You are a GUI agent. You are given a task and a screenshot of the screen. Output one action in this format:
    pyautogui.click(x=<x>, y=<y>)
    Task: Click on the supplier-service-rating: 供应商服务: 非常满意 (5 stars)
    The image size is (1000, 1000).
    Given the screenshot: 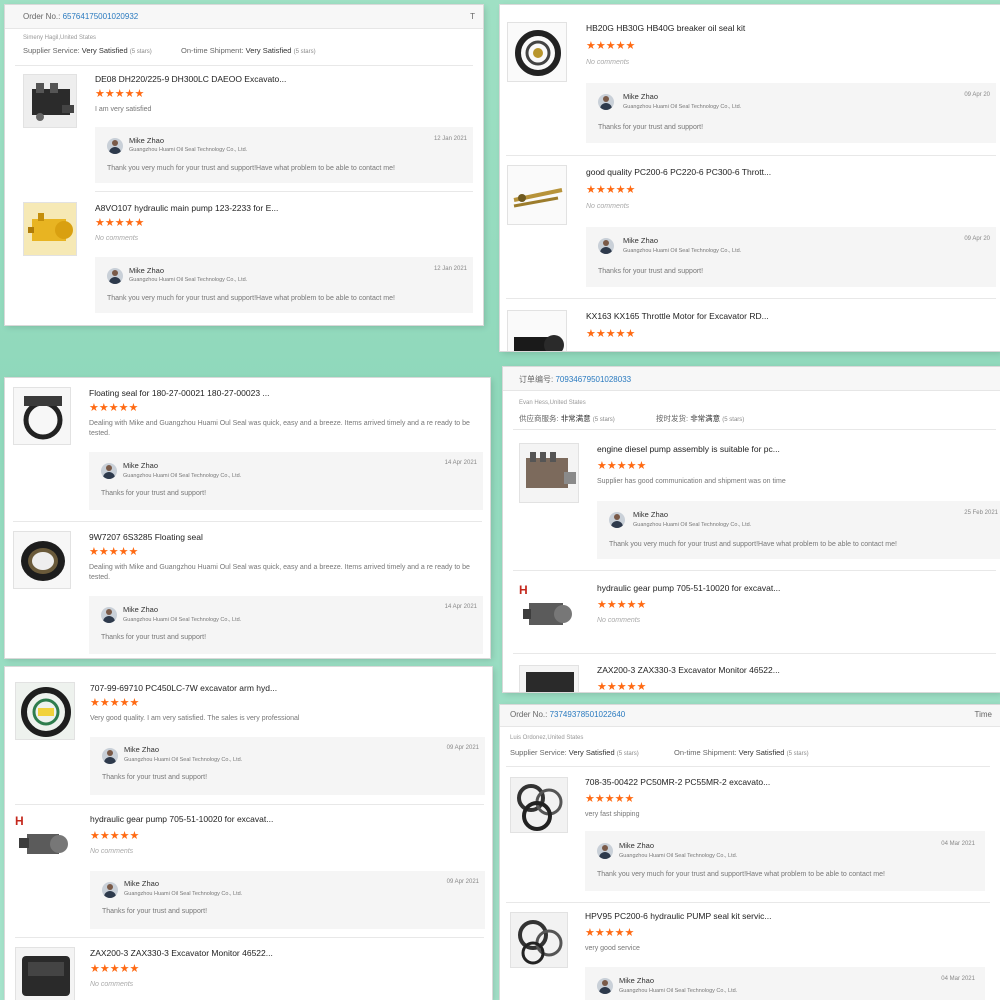 What is the action you would take?
    pyautogui.click(x=567, y=418)
    